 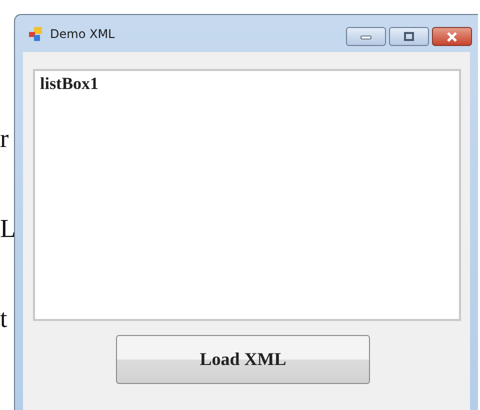 I want to click on close-button, so click(x=452, y=36).